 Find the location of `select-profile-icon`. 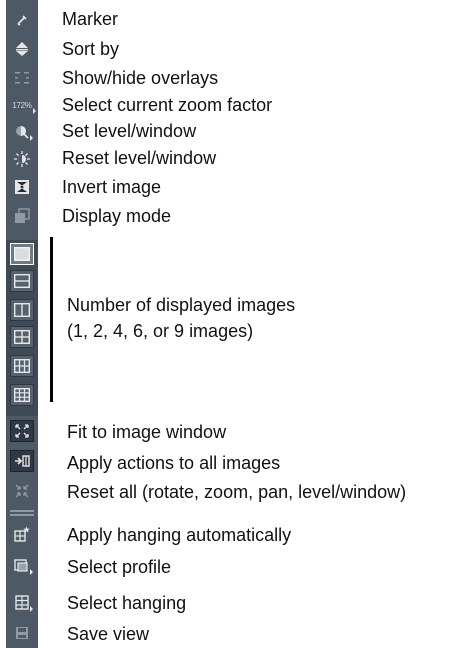

select-profile-icon is located at coordinates (21, 565).